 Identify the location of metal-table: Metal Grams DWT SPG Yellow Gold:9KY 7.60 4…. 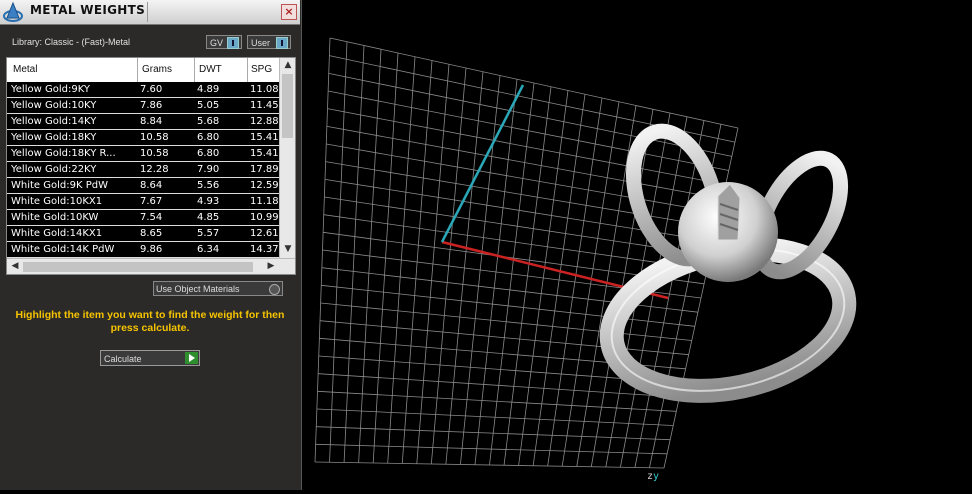
(151, 166).